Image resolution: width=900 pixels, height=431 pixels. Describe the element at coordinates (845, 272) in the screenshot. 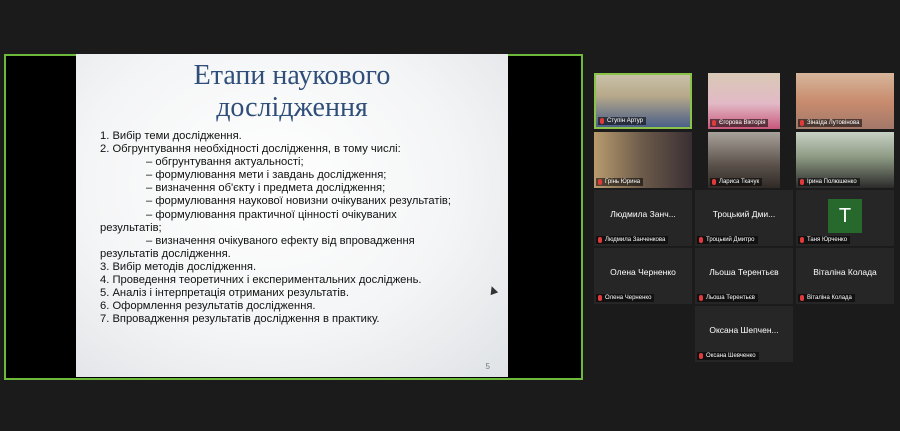

I see `participant-display-name: Віталіна Колада` at that location.